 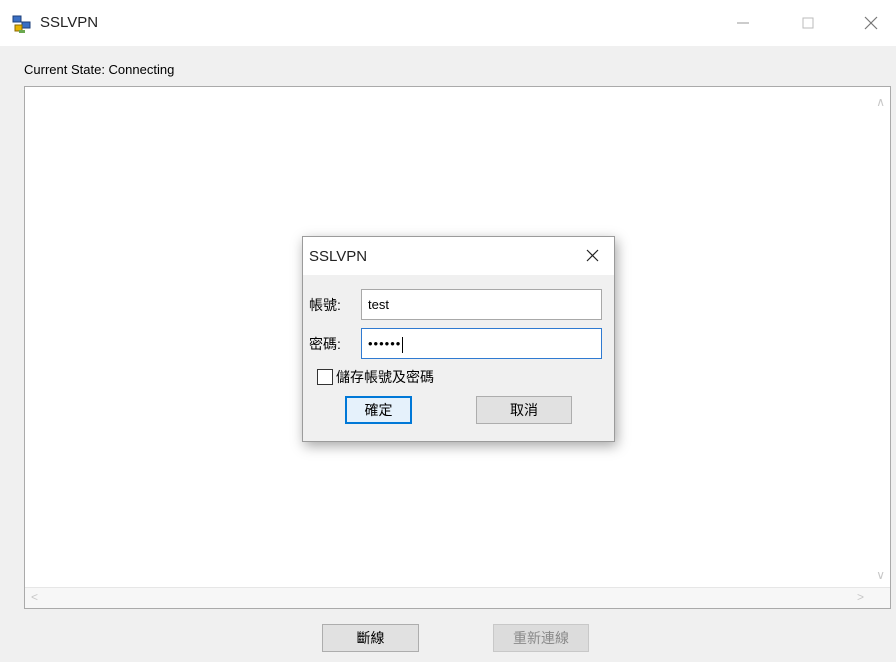 I want to click on password-label: 密碼:, so click(x=325, y=344).